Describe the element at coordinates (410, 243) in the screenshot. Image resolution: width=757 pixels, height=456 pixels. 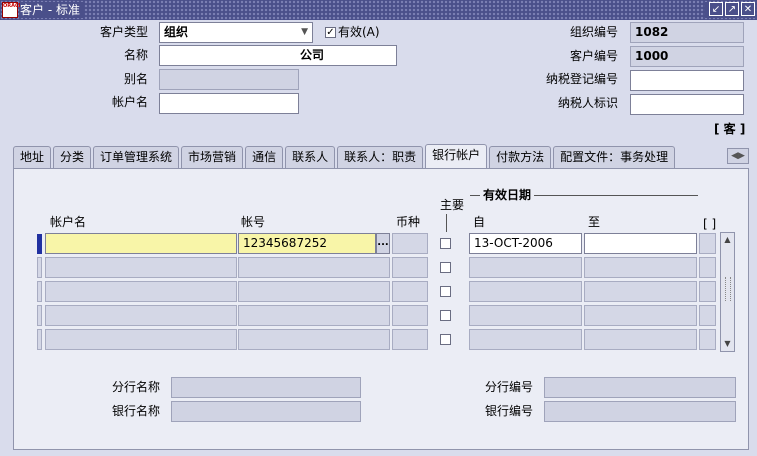
I see `row1-currency` at that location.